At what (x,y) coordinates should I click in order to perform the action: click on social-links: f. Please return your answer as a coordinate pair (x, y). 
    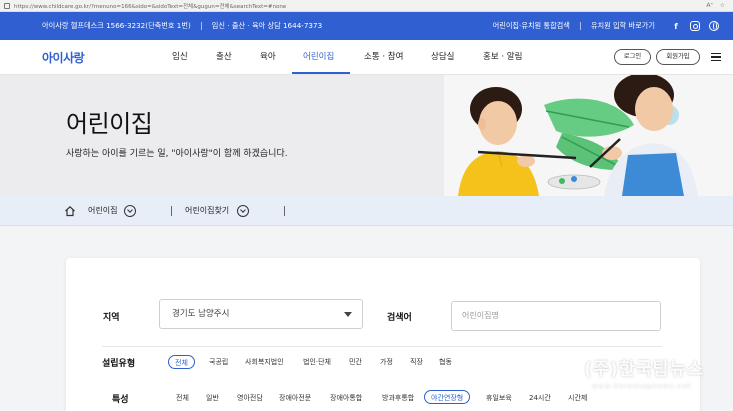
    Looking at the image, I should click on (695, 26).